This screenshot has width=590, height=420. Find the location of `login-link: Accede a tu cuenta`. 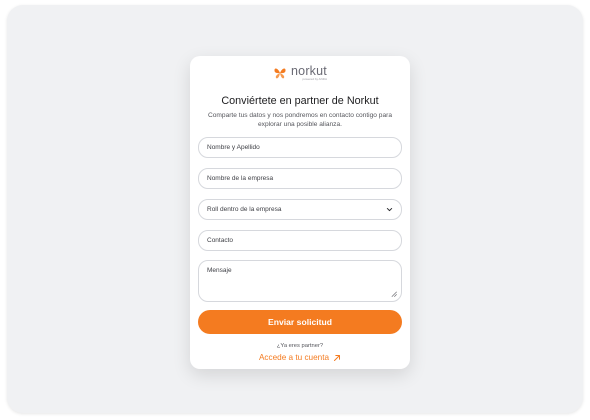

login-link: Accede a tu cuenta is located at coordinates (300, 357).